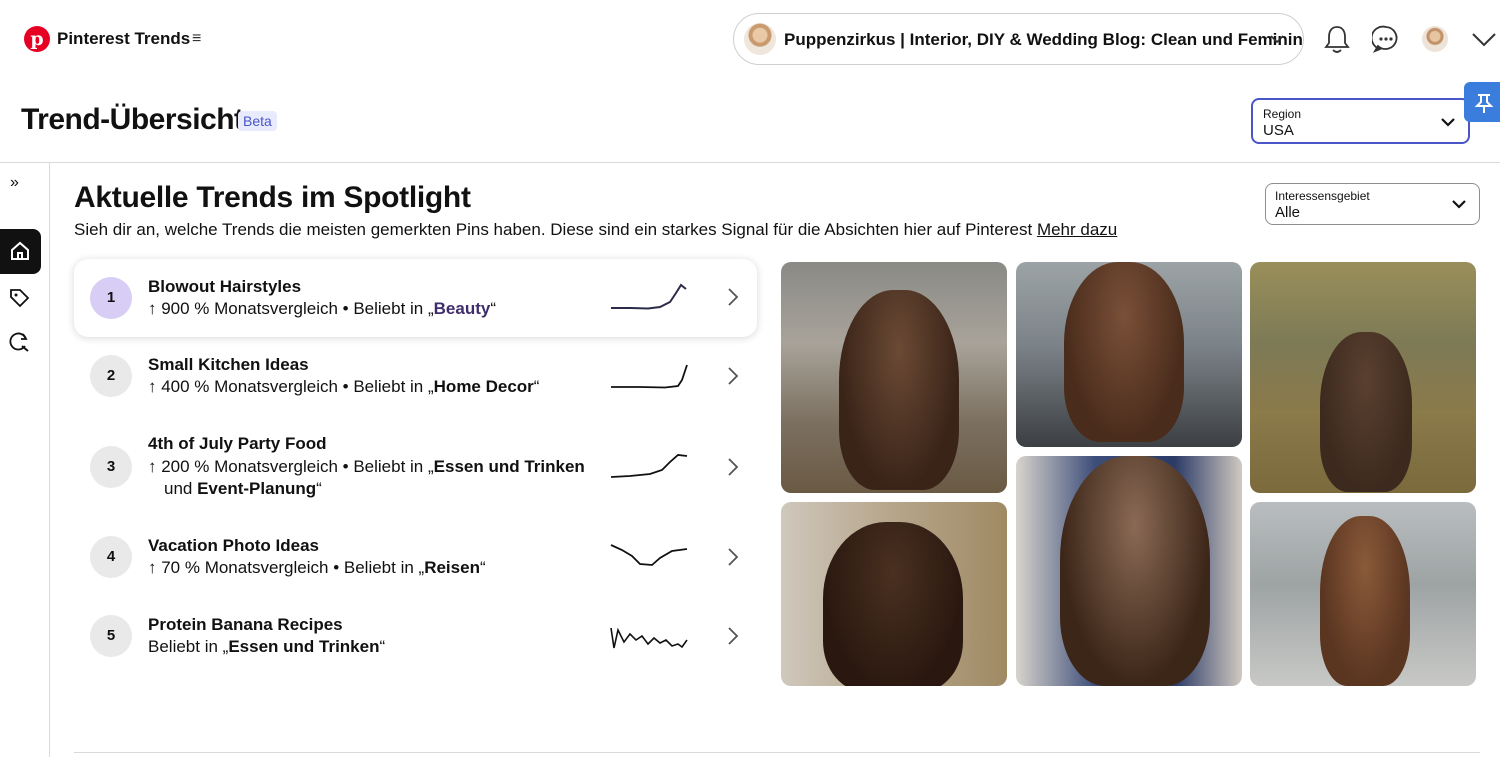  Describe the element at coordinates (1372, 204) in the screenshot. I see `interest-select: Interessensgebiet Alle` at that location.